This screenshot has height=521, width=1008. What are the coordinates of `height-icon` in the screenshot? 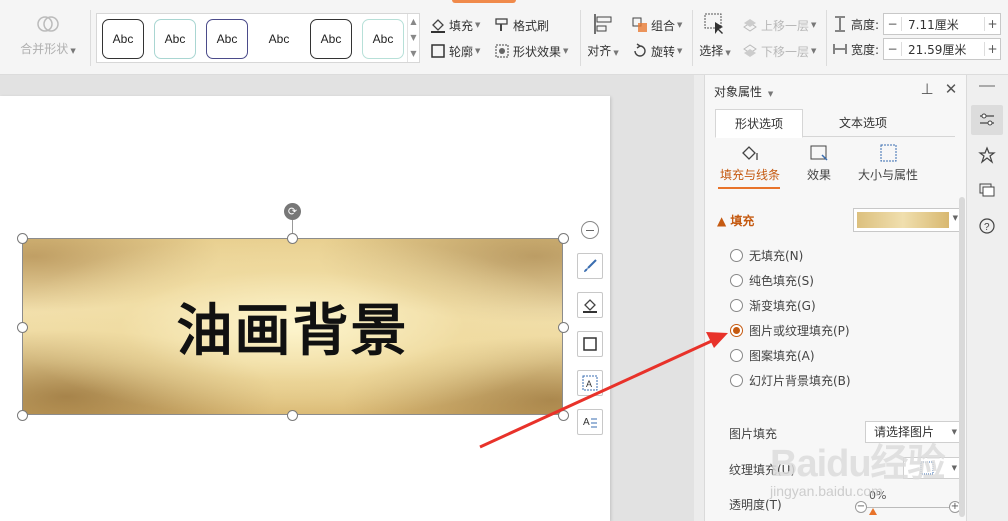 It's located at (840, 24).